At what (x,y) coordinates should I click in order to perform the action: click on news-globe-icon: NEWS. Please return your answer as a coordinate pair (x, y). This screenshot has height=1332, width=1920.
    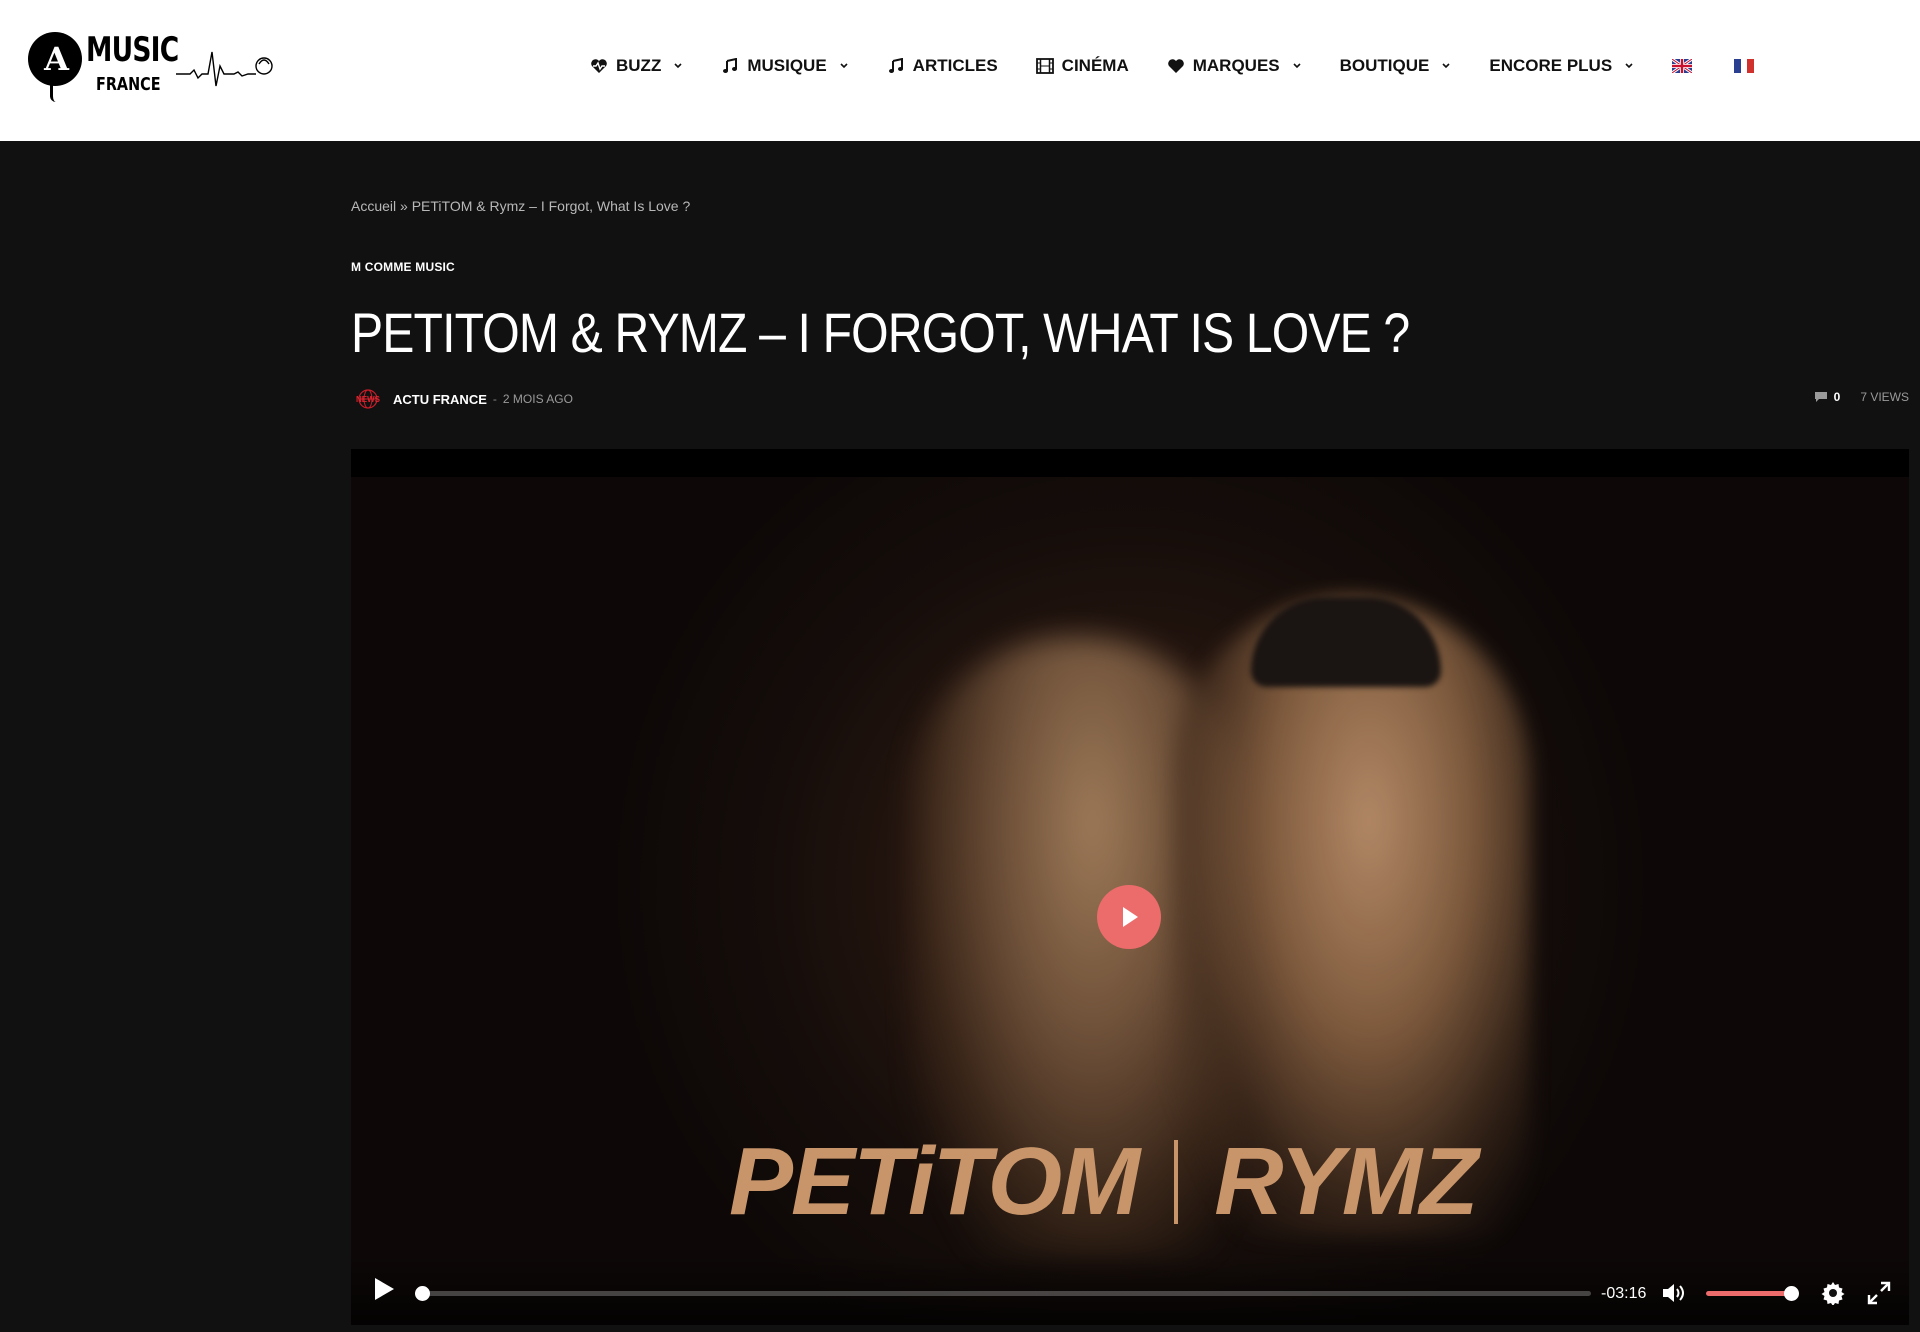
    Looking at the image, I should click on (368, 399).